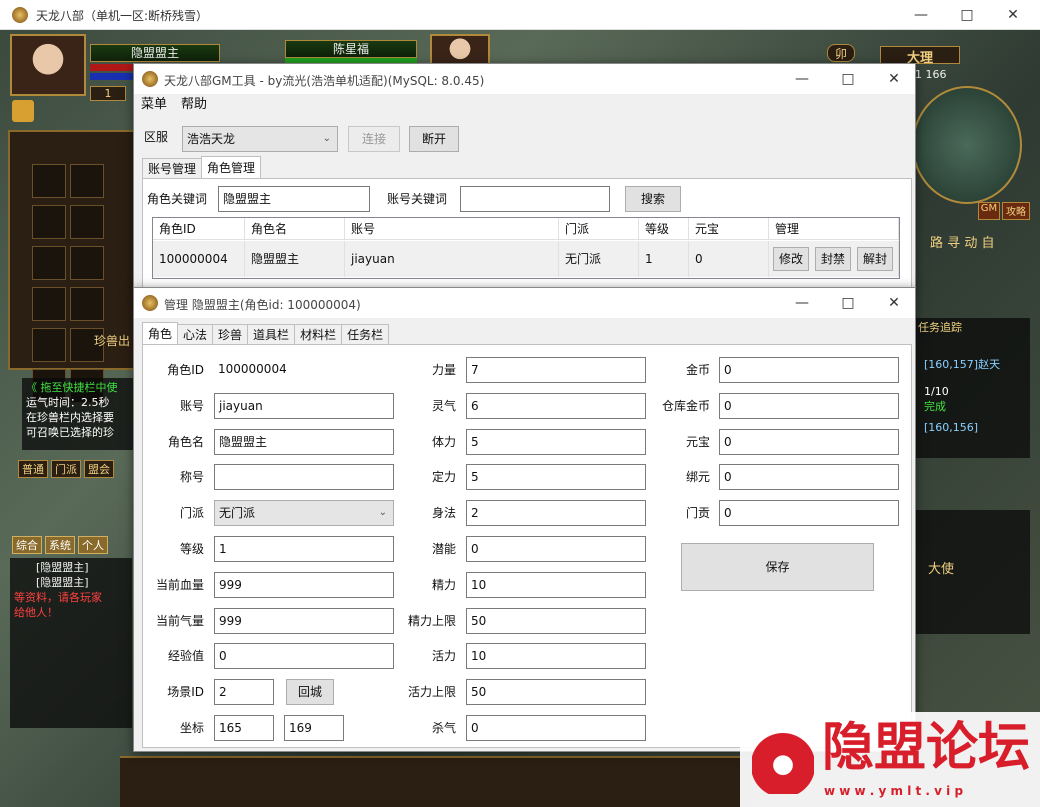  Describe the element at coordinates (556, 584) in the screenshot. I see `field-energy-input: 10` at that location.